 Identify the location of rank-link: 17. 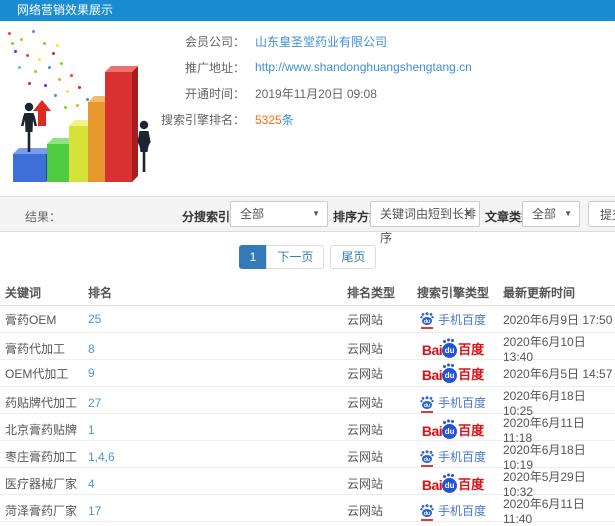
(217, 511).